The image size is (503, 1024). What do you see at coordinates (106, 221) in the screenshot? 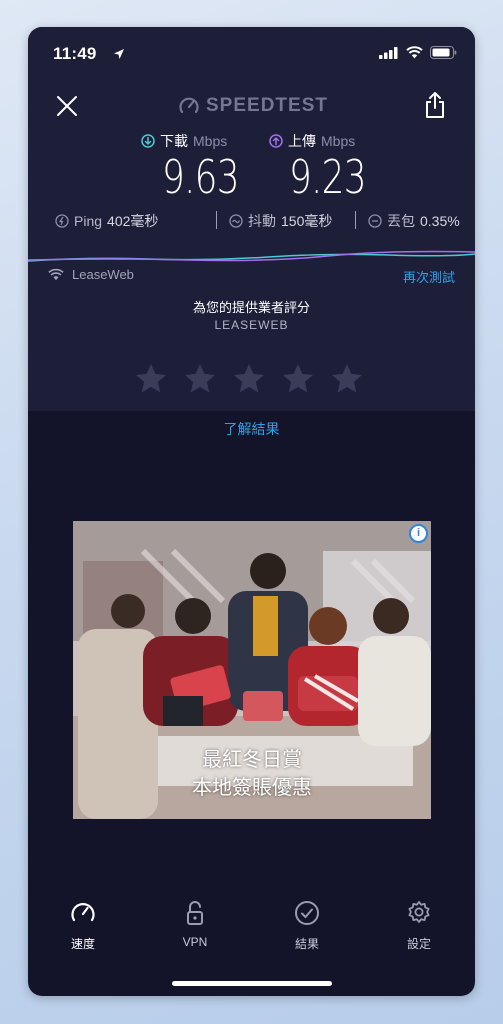
I see `ping-stat: Ping 402毫秒` at bounding box center [106, 221].